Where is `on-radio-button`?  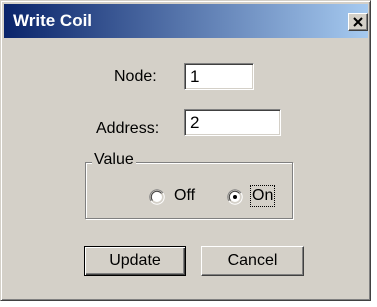
on-radio-button is located at coordinates (235, 197).